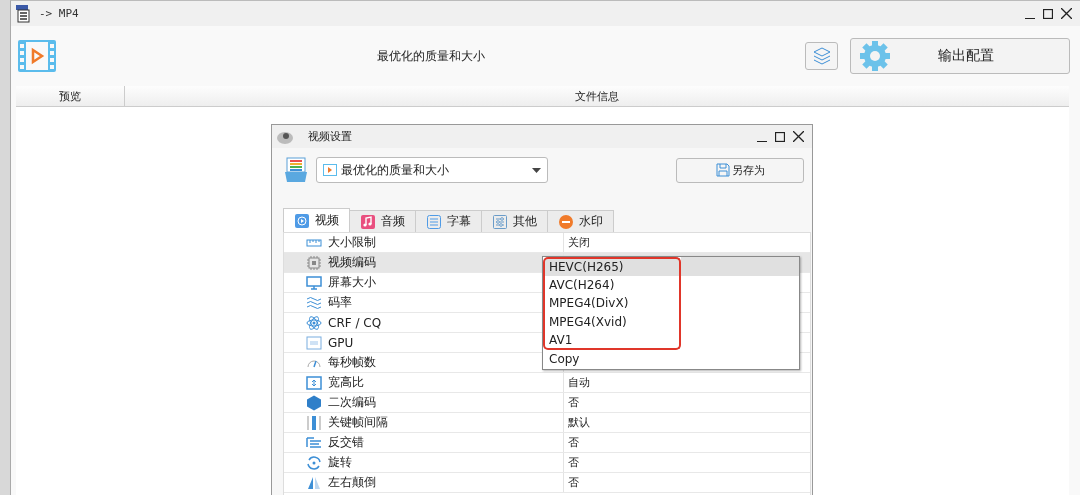 The height and width of the screenshot is (495, 1080). I want to click on atom-icon, so click(314, 322).